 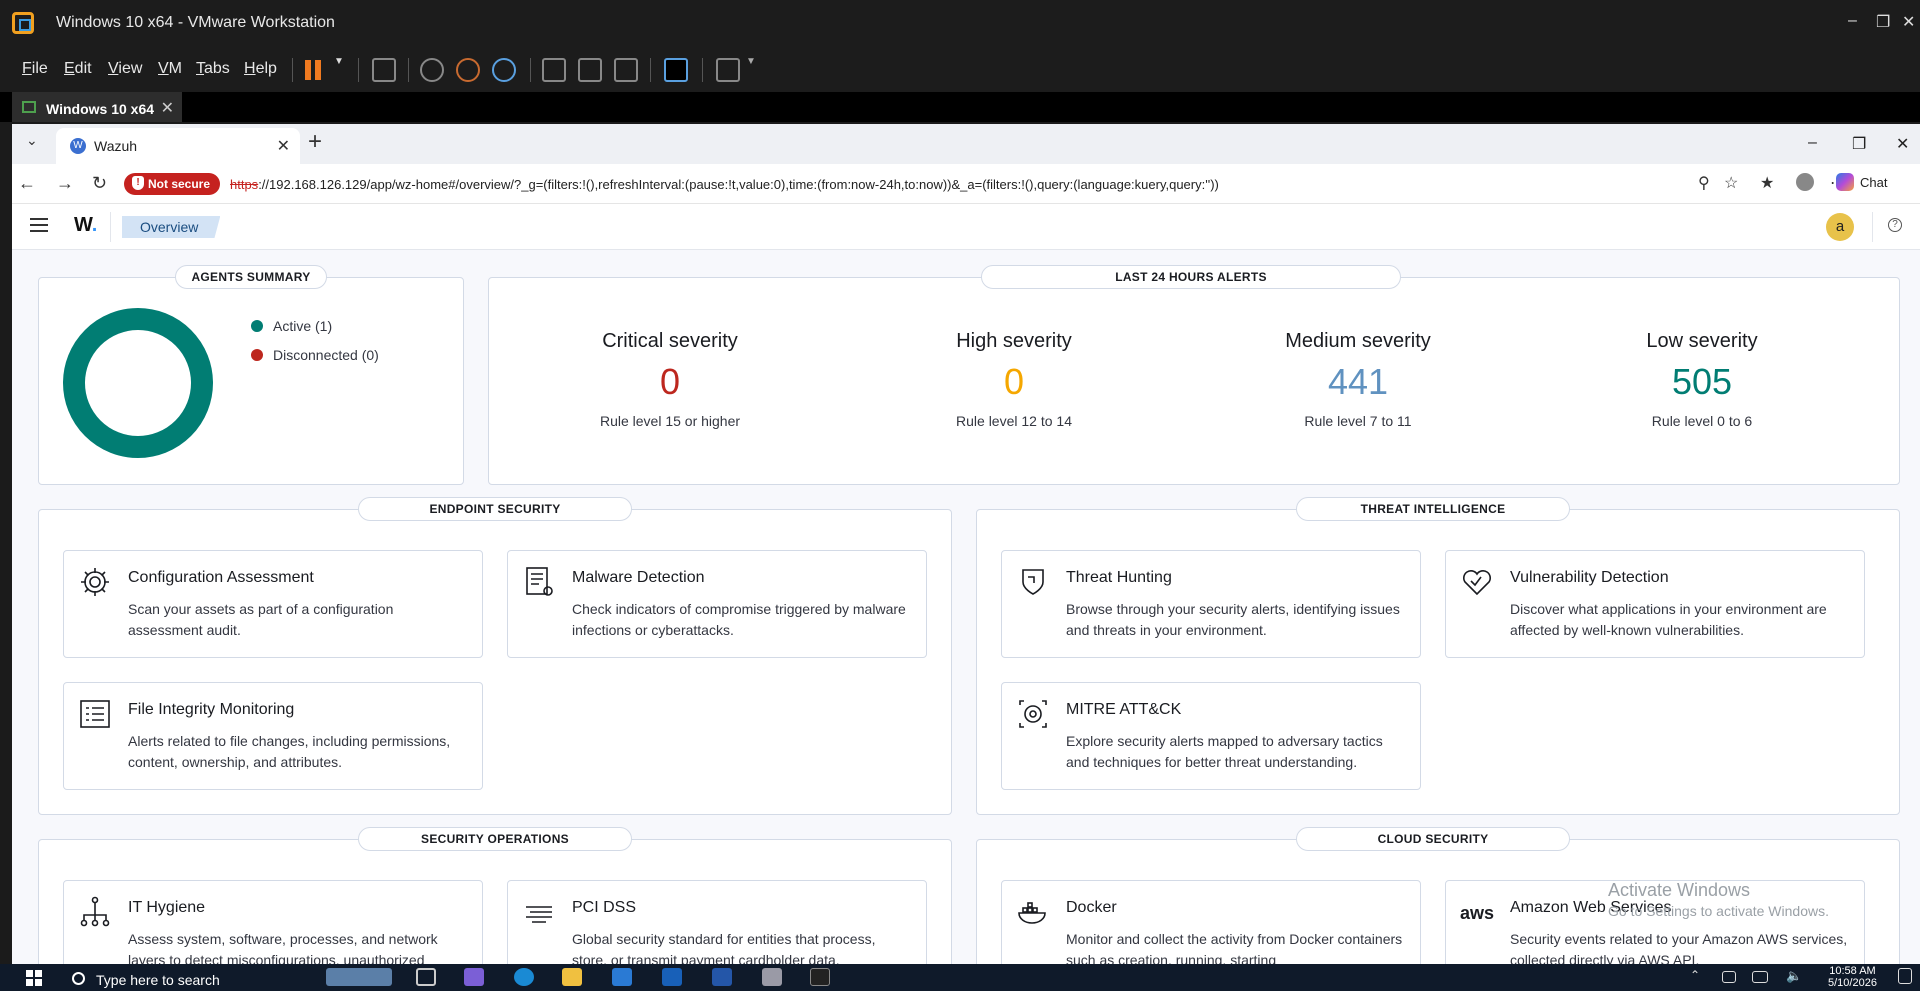 I want to click on not-secure-badge: Not secure, so click(x=172, y=184).